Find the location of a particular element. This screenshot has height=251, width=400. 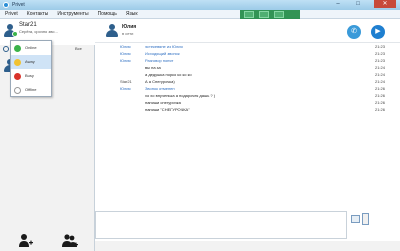

tab-all: Все is located at coordinates (78, 48).